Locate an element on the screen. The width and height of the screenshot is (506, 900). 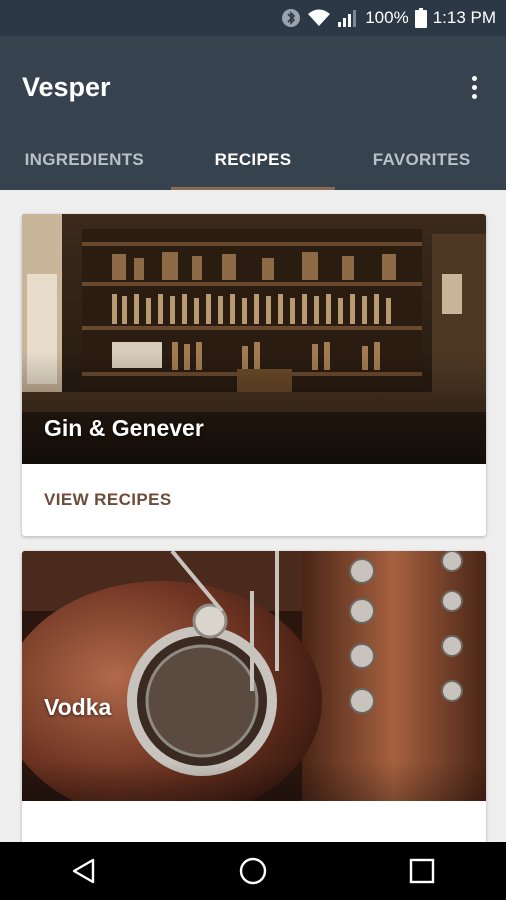
status-icons: 100% 1:13 PM is located at coordinates (388, 18).